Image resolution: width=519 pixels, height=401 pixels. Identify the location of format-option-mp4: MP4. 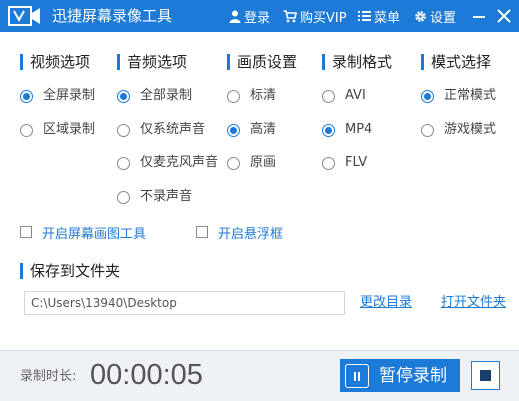
(347, 130).